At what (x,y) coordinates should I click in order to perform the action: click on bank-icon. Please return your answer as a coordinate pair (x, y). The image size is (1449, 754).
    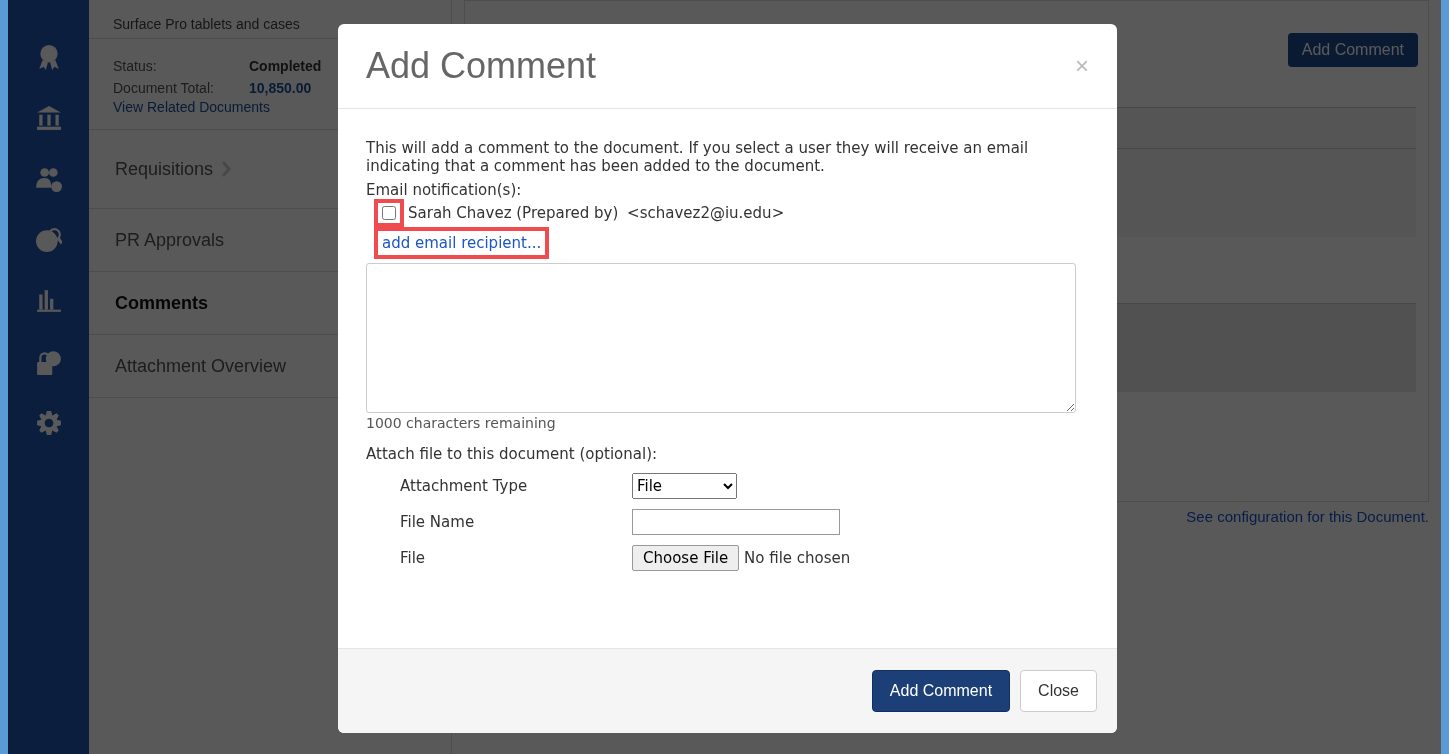
    Looking at the image, I should click on (48, 118).